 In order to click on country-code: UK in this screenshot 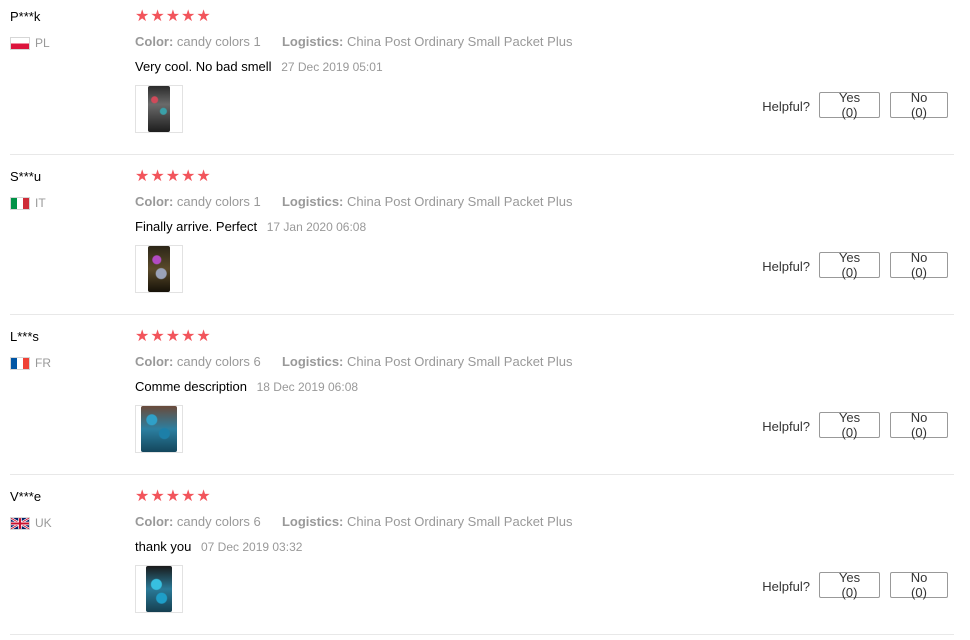, I will do `click(43, 523)`.